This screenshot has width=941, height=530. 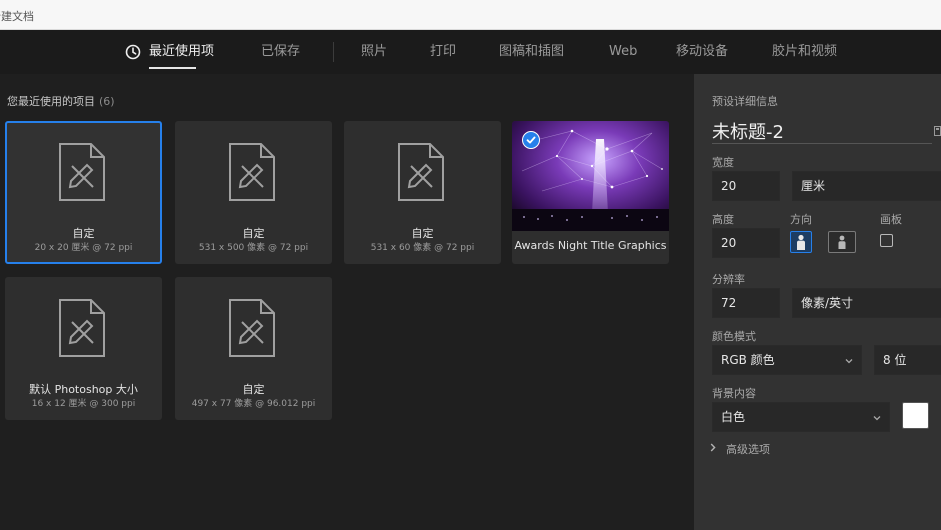 What do you see at coordinates (895, 360) in the screenshot?
I see `bit-depth-value: 8 位` at bounding box center [895, 360].